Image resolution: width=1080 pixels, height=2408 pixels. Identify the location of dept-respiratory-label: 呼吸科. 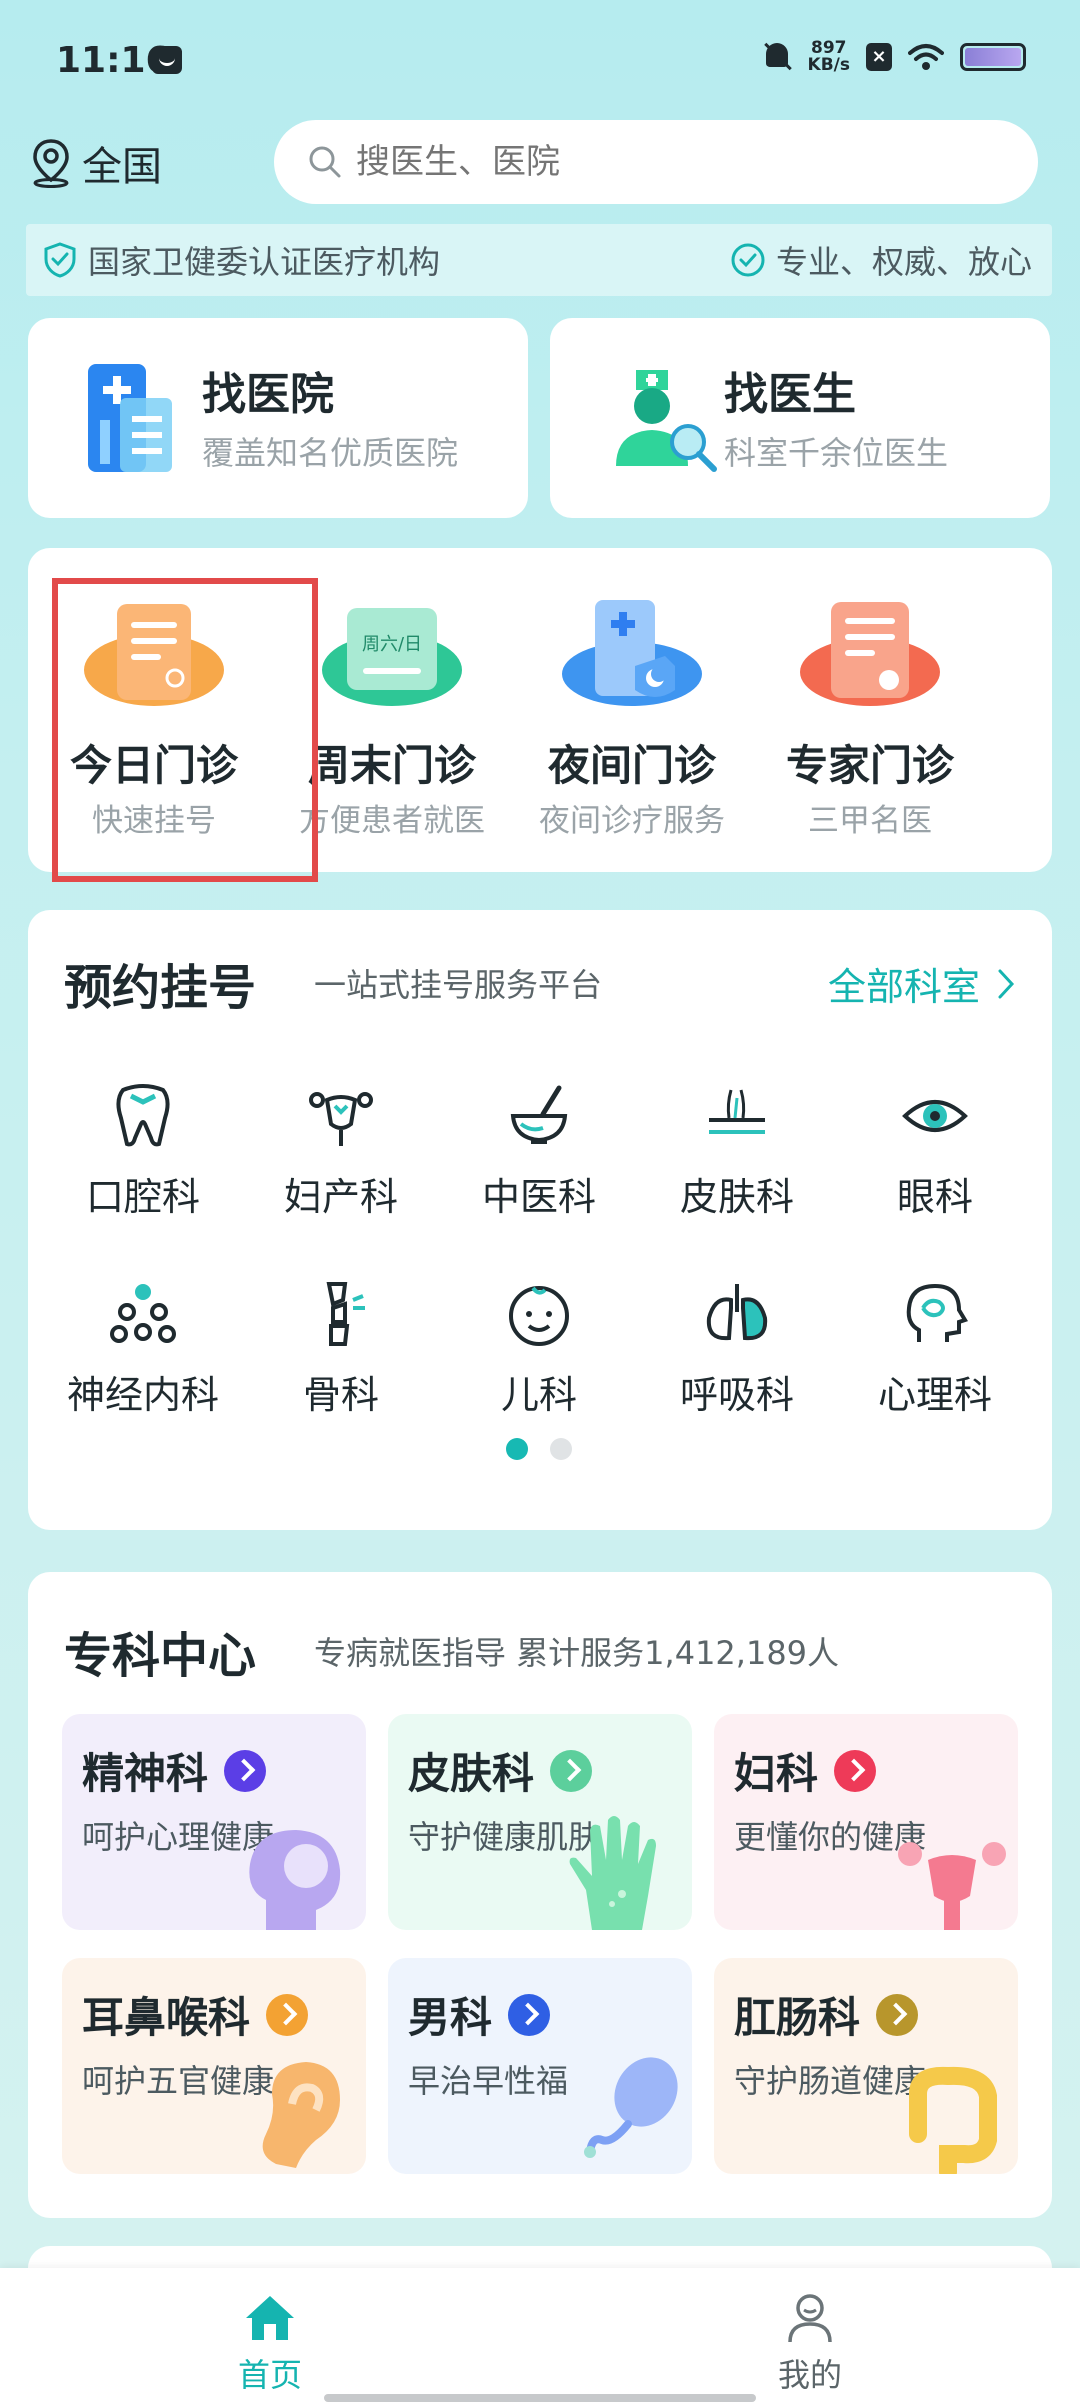
(736, 1395).